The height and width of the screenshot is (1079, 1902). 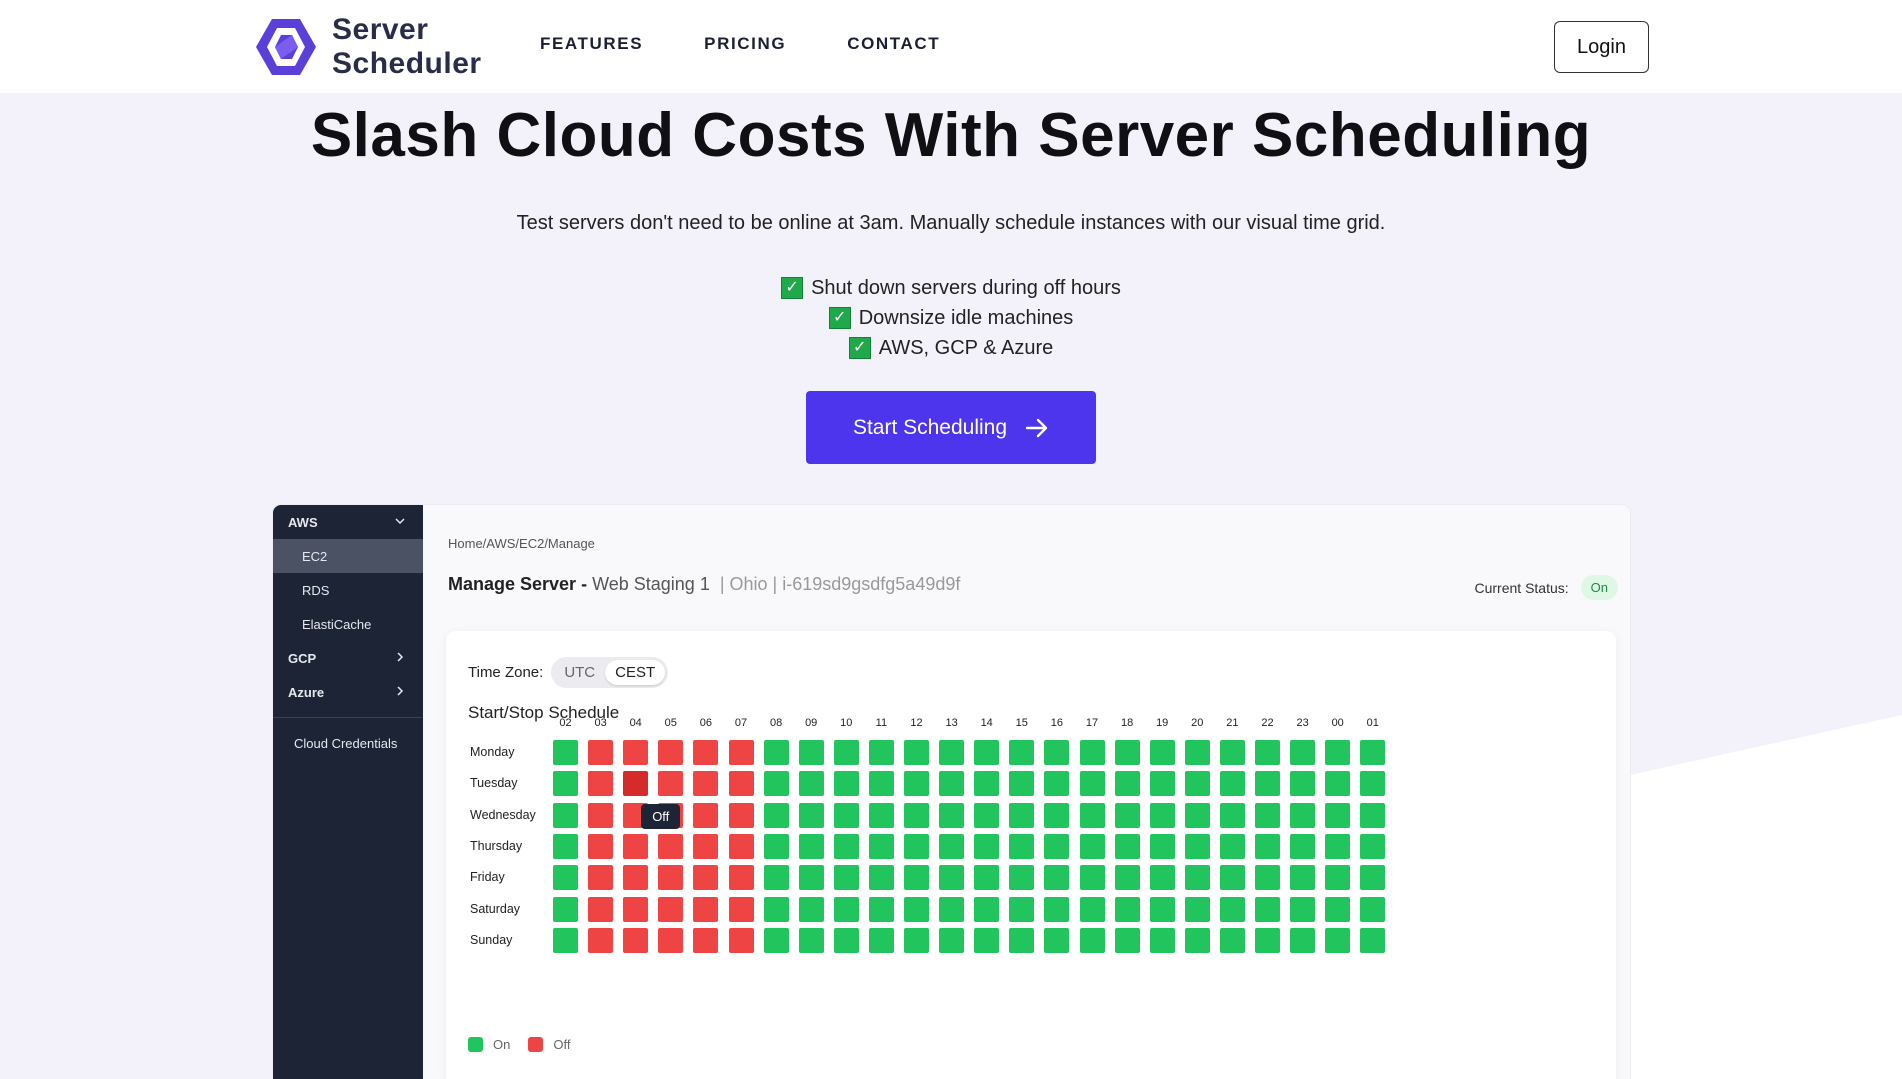 What do you see at coordinates (348, 743) in the screenshot?
I see `sidebar-item-cloud-credentials: Cloud Credentials` at bounding box center [348, 743].